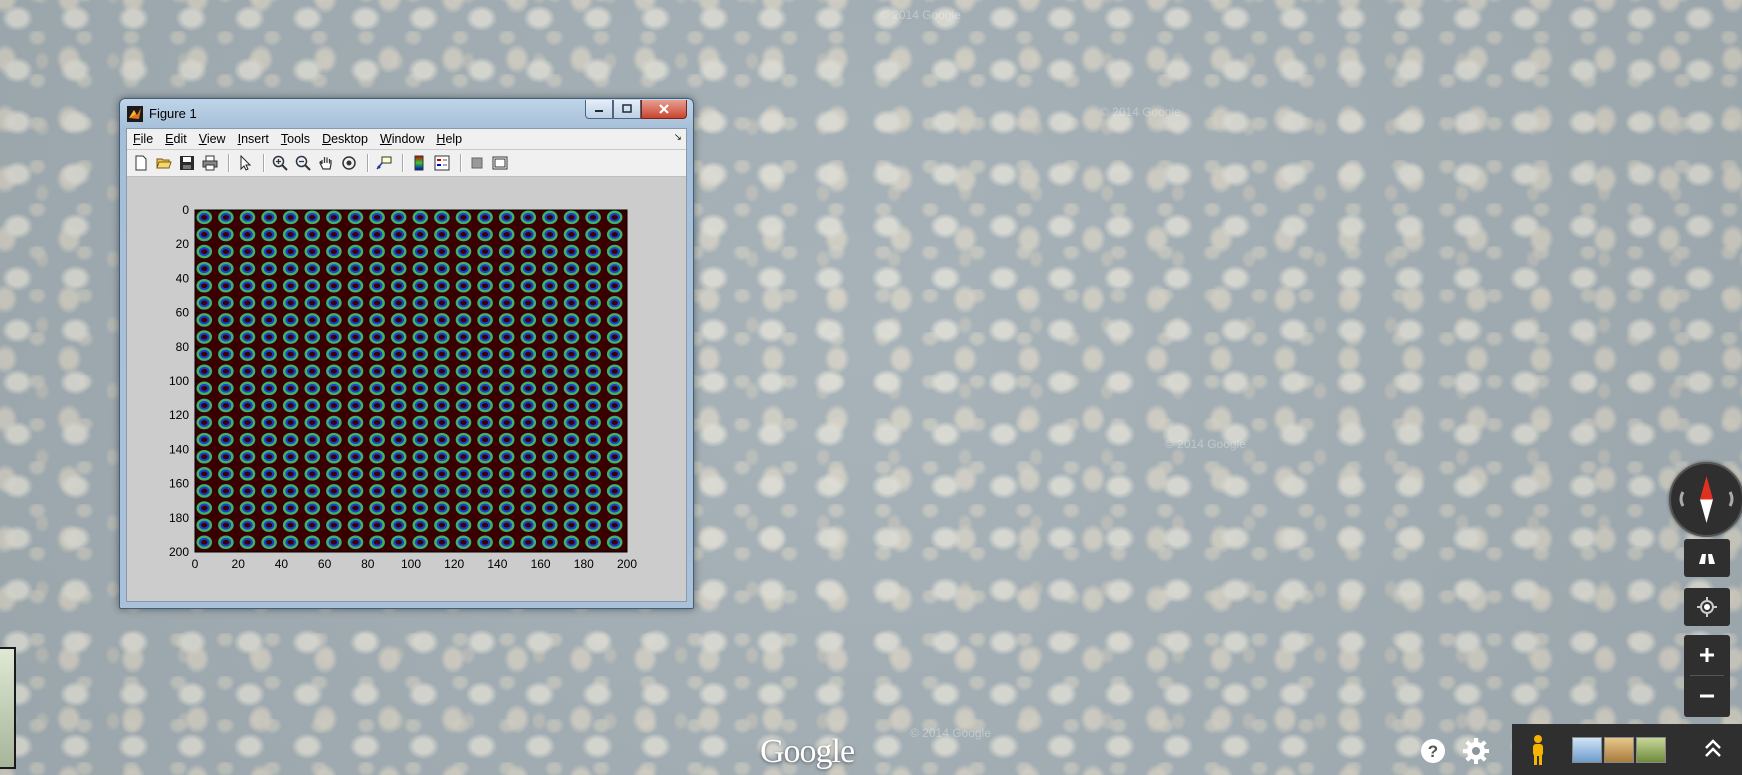  What do you see at coordinates (345, 139) in the screenshot?
I see `menu-desktop: Desktop` at bounding box center [345, 139].